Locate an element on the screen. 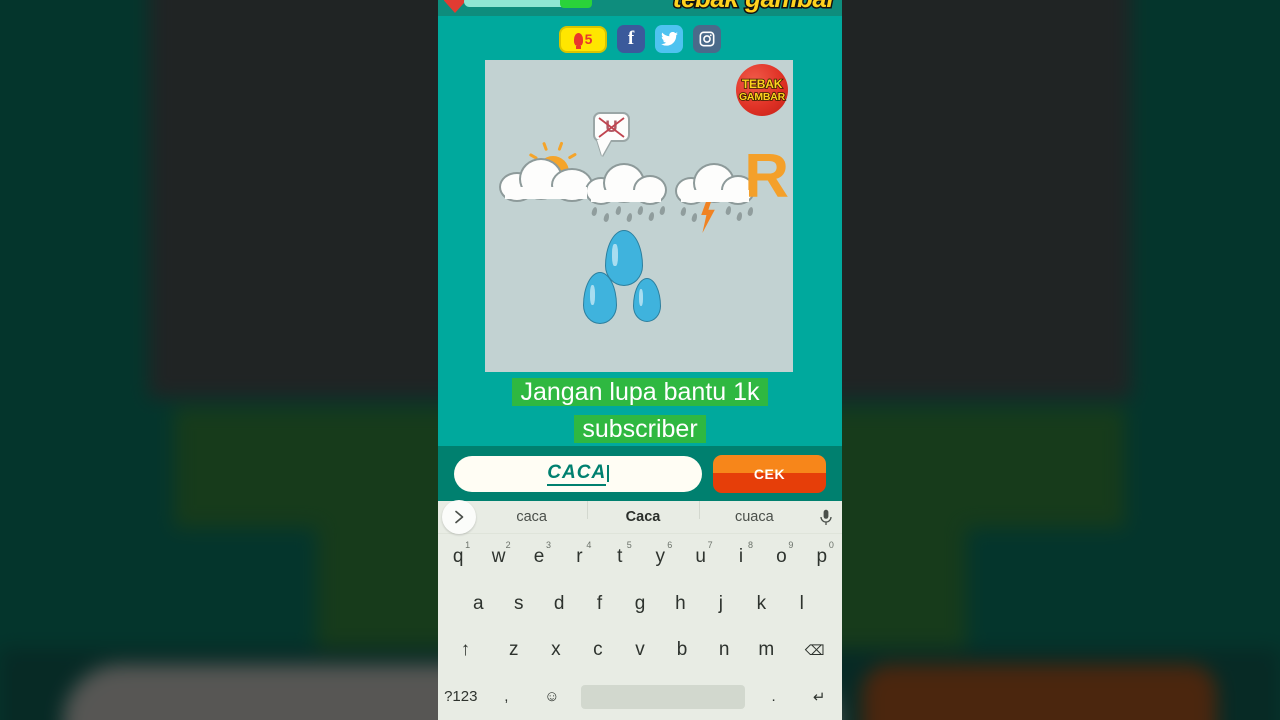  suggestion-items: caca Caca cuaca is located at coordinates (643, 513).